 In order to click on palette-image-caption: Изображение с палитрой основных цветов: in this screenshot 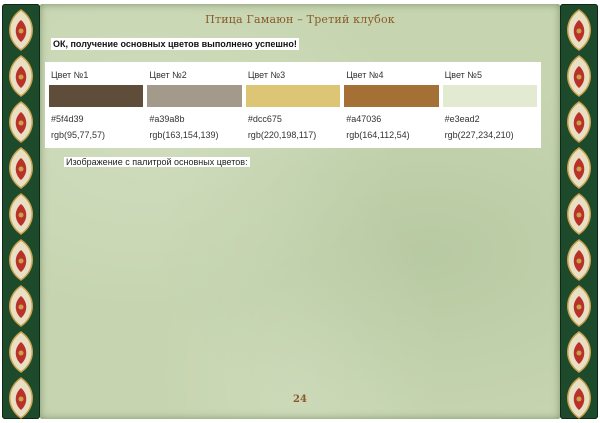, I will do `click(157, 162)`.